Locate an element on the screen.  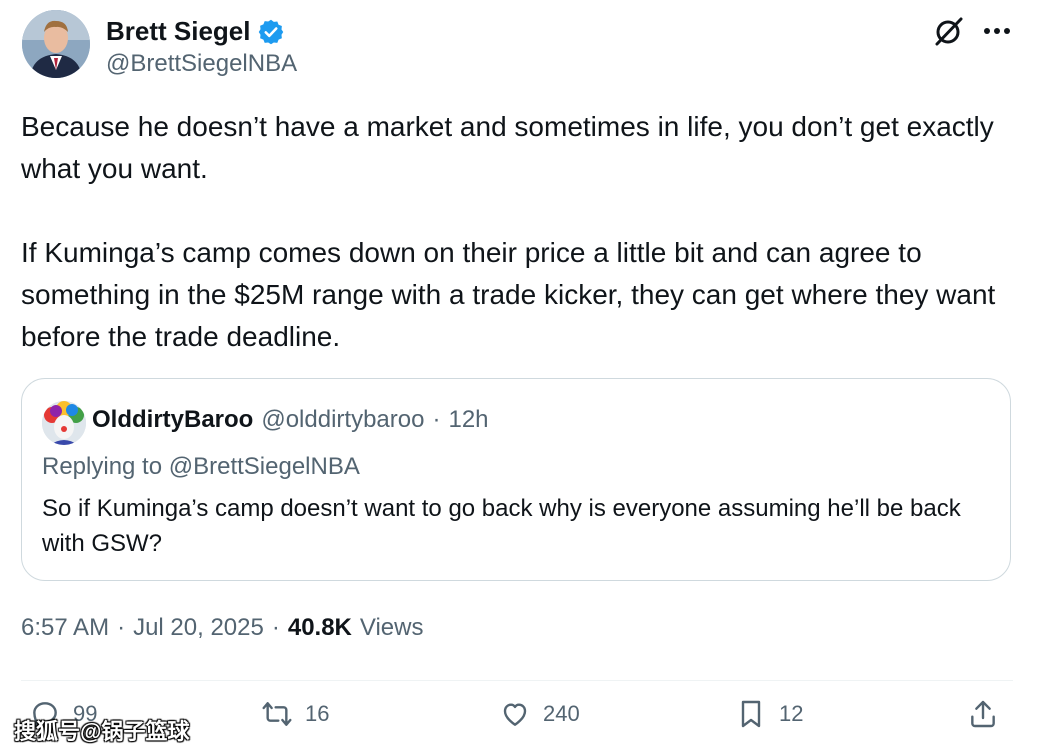
tweet-time: 6:57 AM is located at coordinates (65, 628).